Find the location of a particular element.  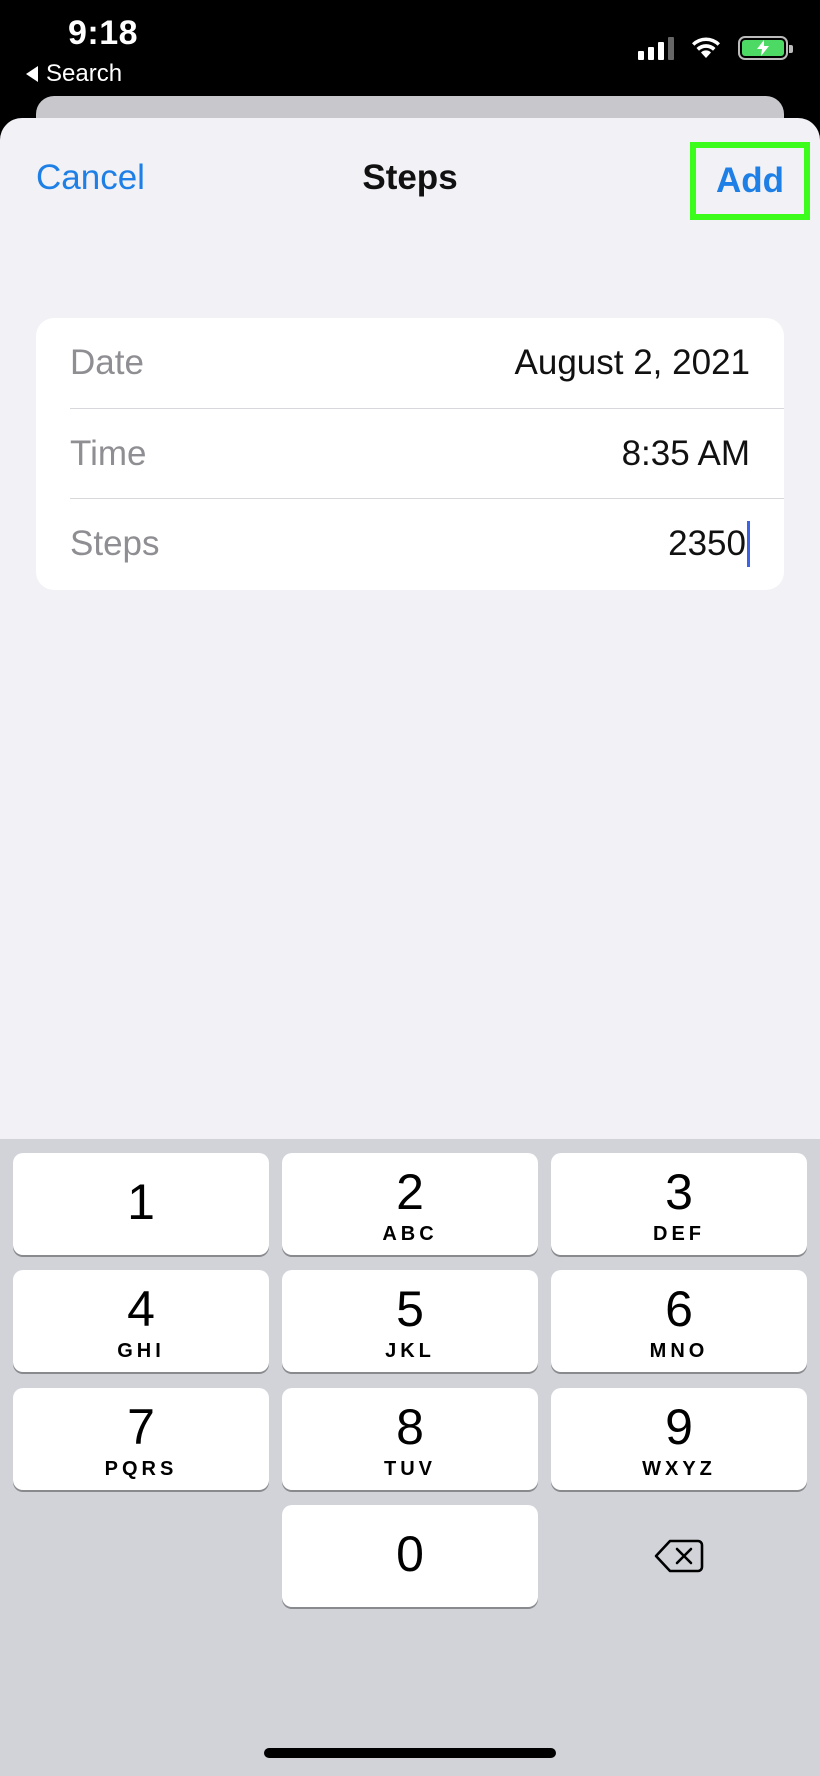

back-to-search-link: Search is located at coordinates (74, 74).